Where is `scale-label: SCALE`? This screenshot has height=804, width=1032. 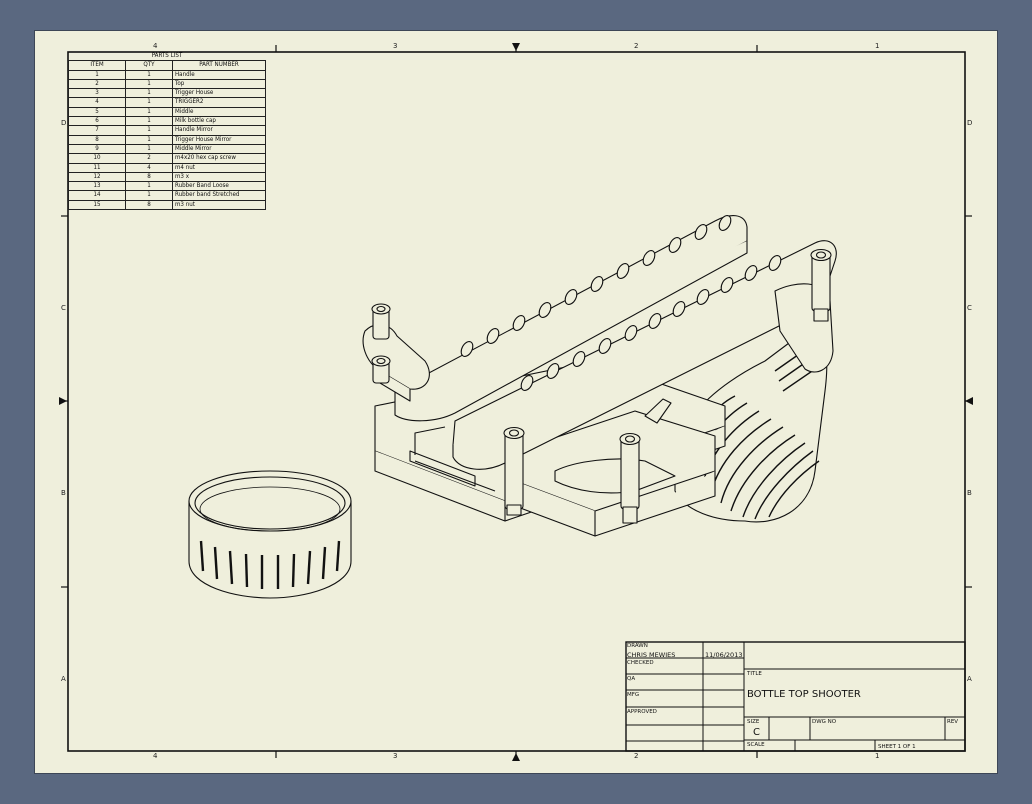 scale-label: SCALE is located at coordinates (756, 745).